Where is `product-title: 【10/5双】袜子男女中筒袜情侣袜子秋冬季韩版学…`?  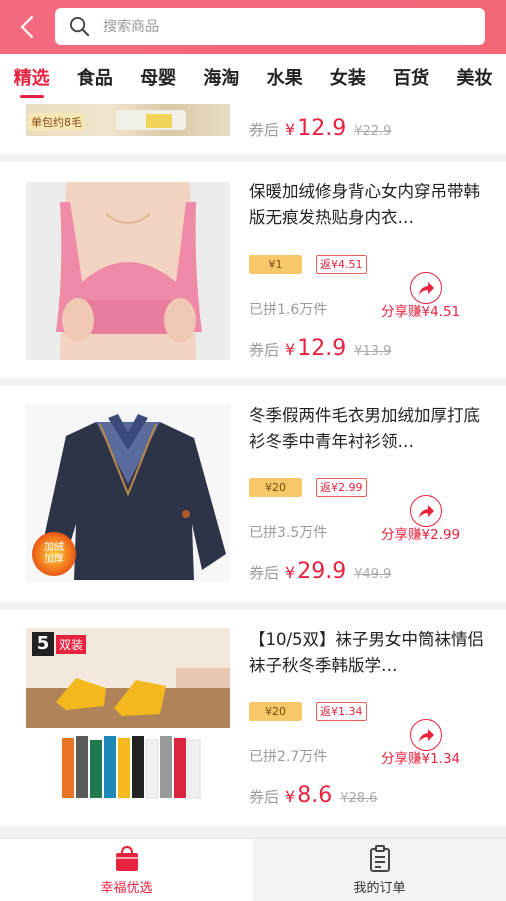 product-title: 【10/5双】袜子男女中筒袜情侣袜子秋冬季韩版学… is located at coordinates (369, 653).